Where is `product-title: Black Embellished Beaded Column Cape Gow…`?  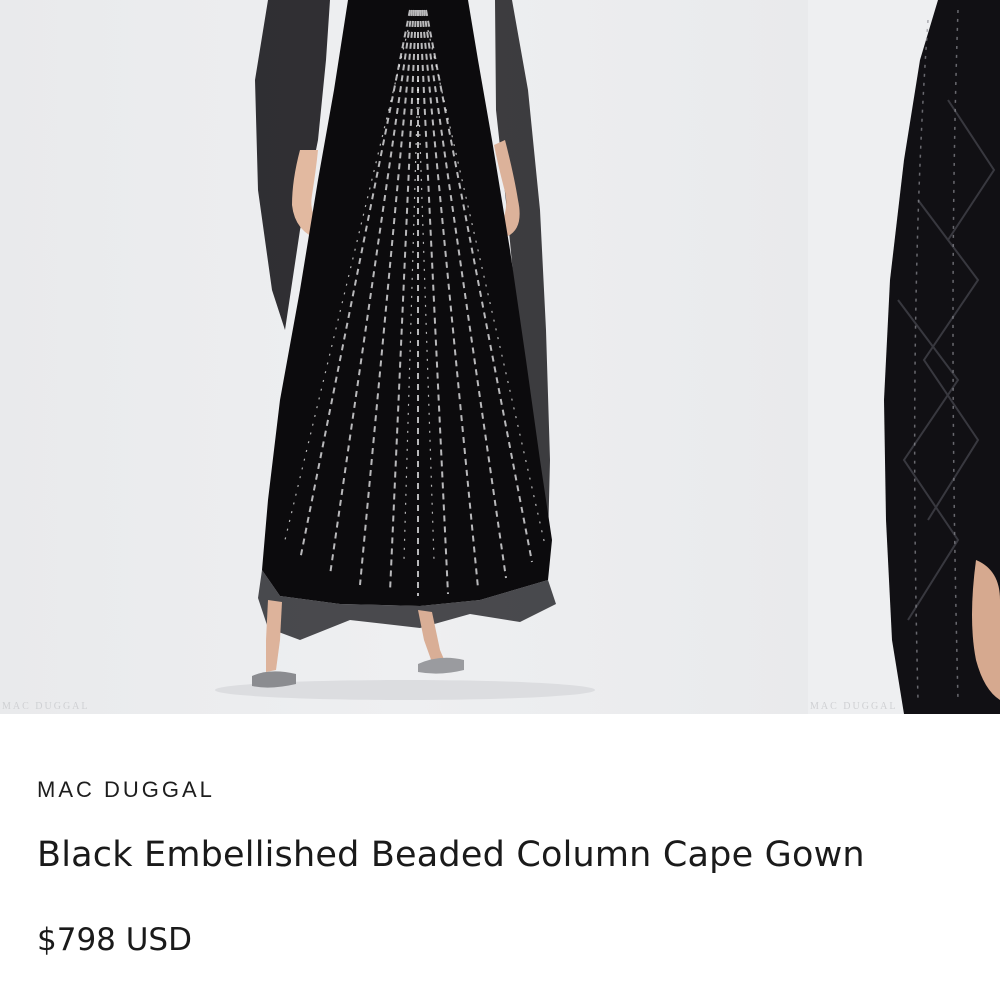 product-title: Black Embellished Beaded Column Cape Gow… is located at coordinates (451, 855).